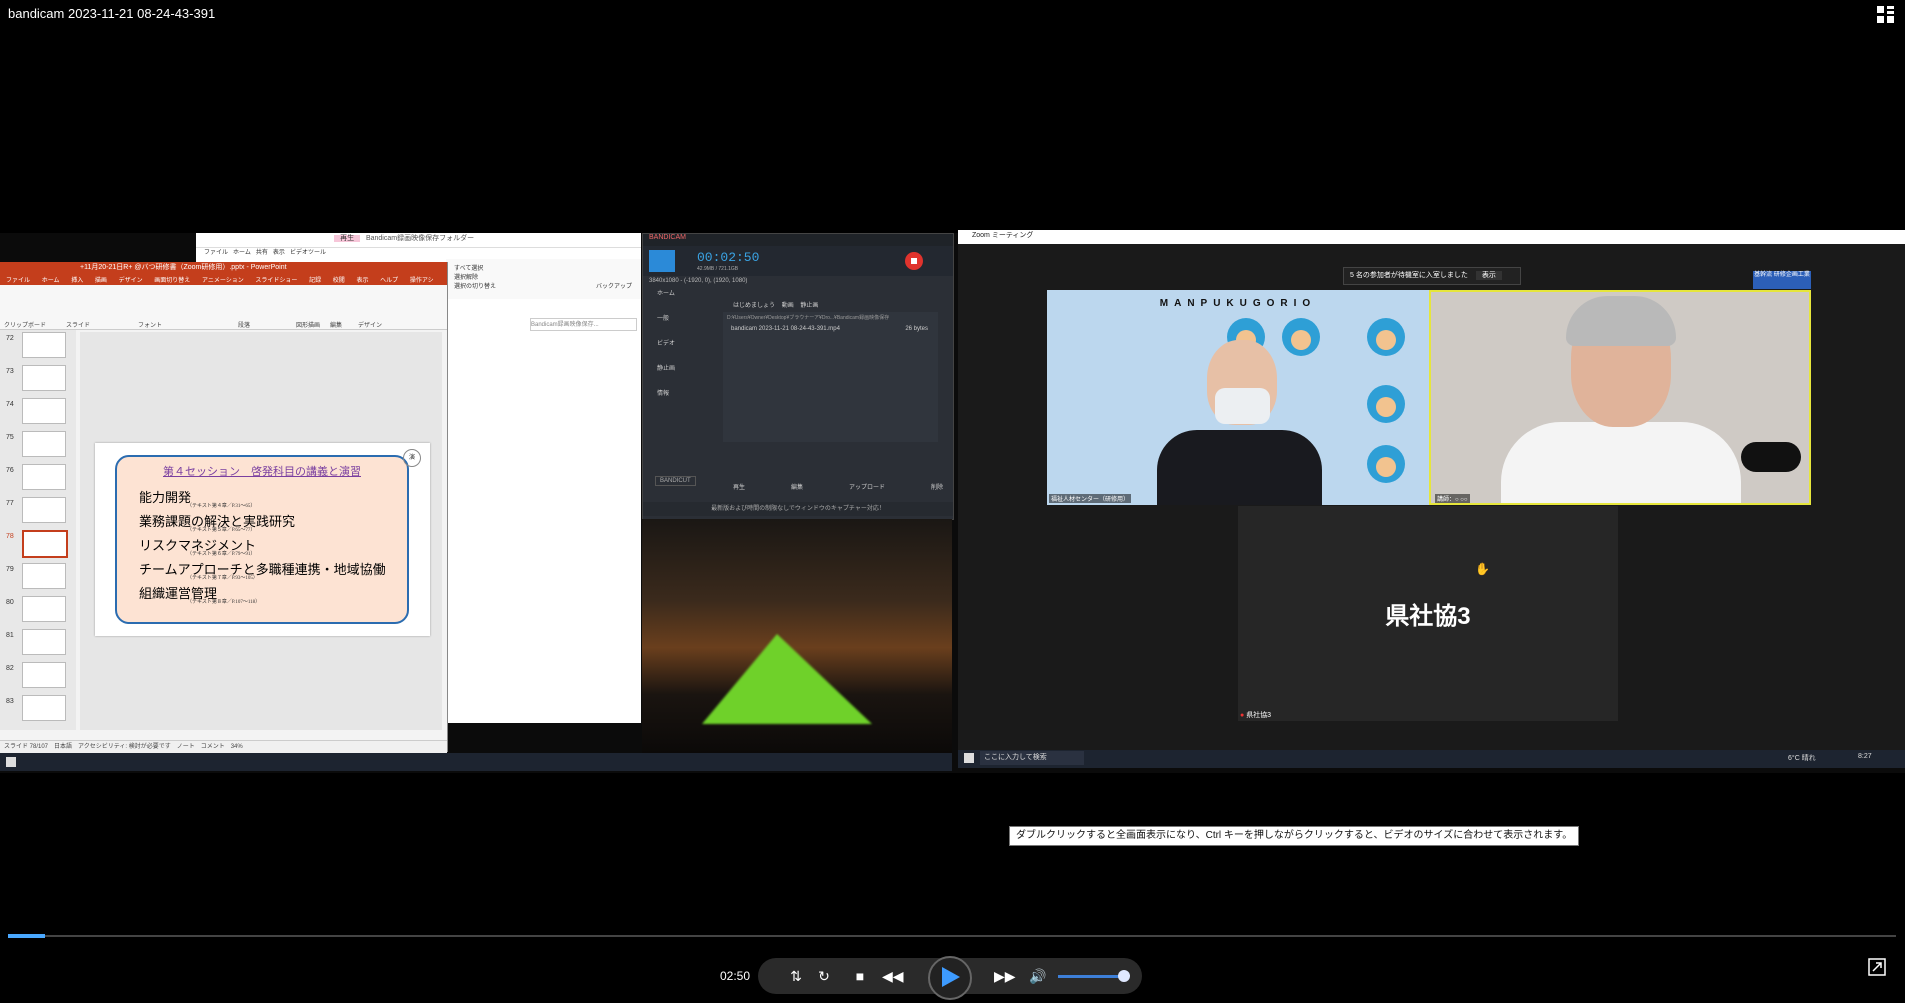 This screenshot has height=1003, width=1905. What do you see at coordinates (262, 472) in the screenshot?
I see `slide-title: 第４セッション 啓発科目の講義と演習` at bounding box center [262, 472].